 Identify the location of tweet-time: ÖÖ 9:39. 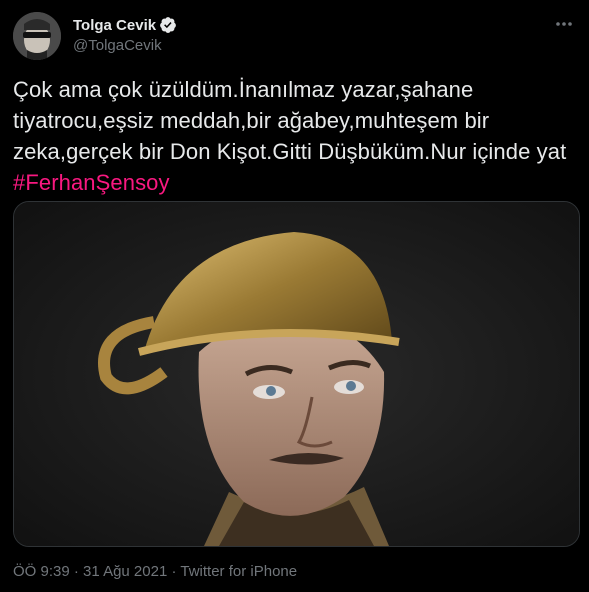
(41, 571).